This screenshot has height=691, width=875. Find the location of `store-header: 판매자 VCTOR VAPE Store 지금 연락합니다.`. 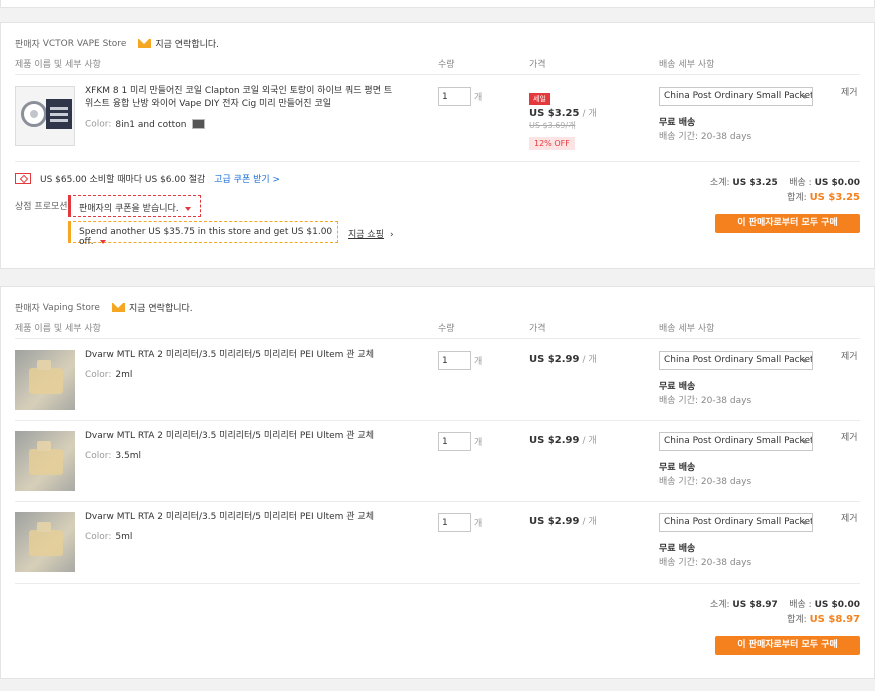

store-header: 판매자 VCTOR VAPE Store 지금 연락합니다. is located at coordinates (117, 44).